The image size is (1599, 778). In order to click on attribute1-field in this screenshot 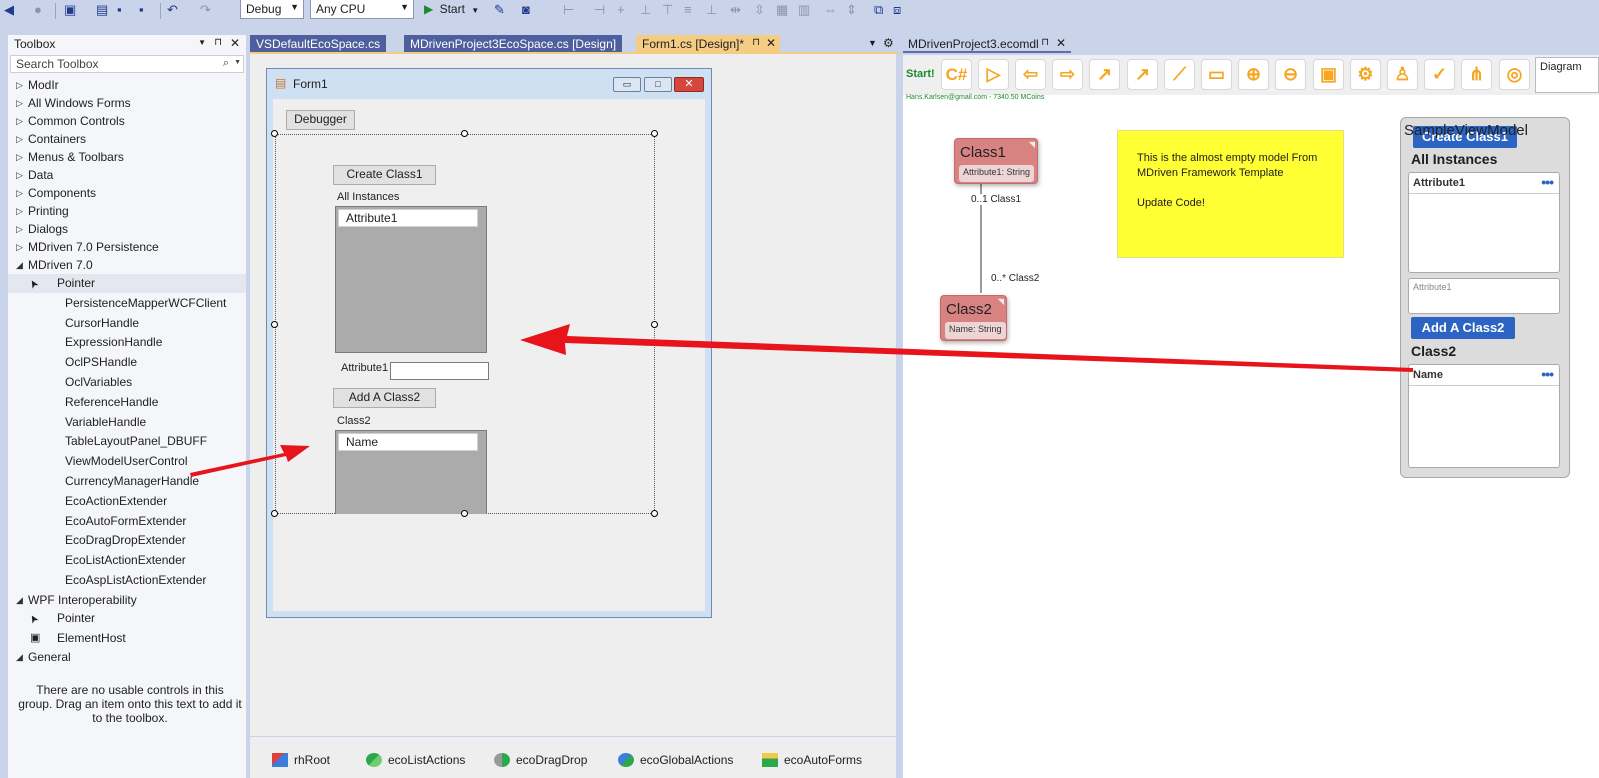, I will do `click(439, 371)`.